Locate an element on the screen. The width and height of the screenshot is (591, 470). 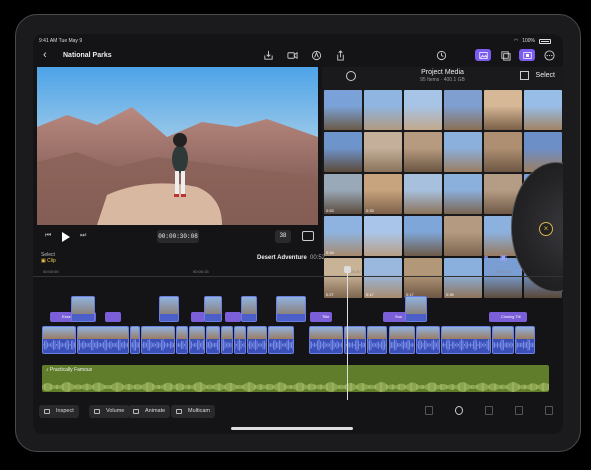
more-options-icon is located at coordinates (549, 55).